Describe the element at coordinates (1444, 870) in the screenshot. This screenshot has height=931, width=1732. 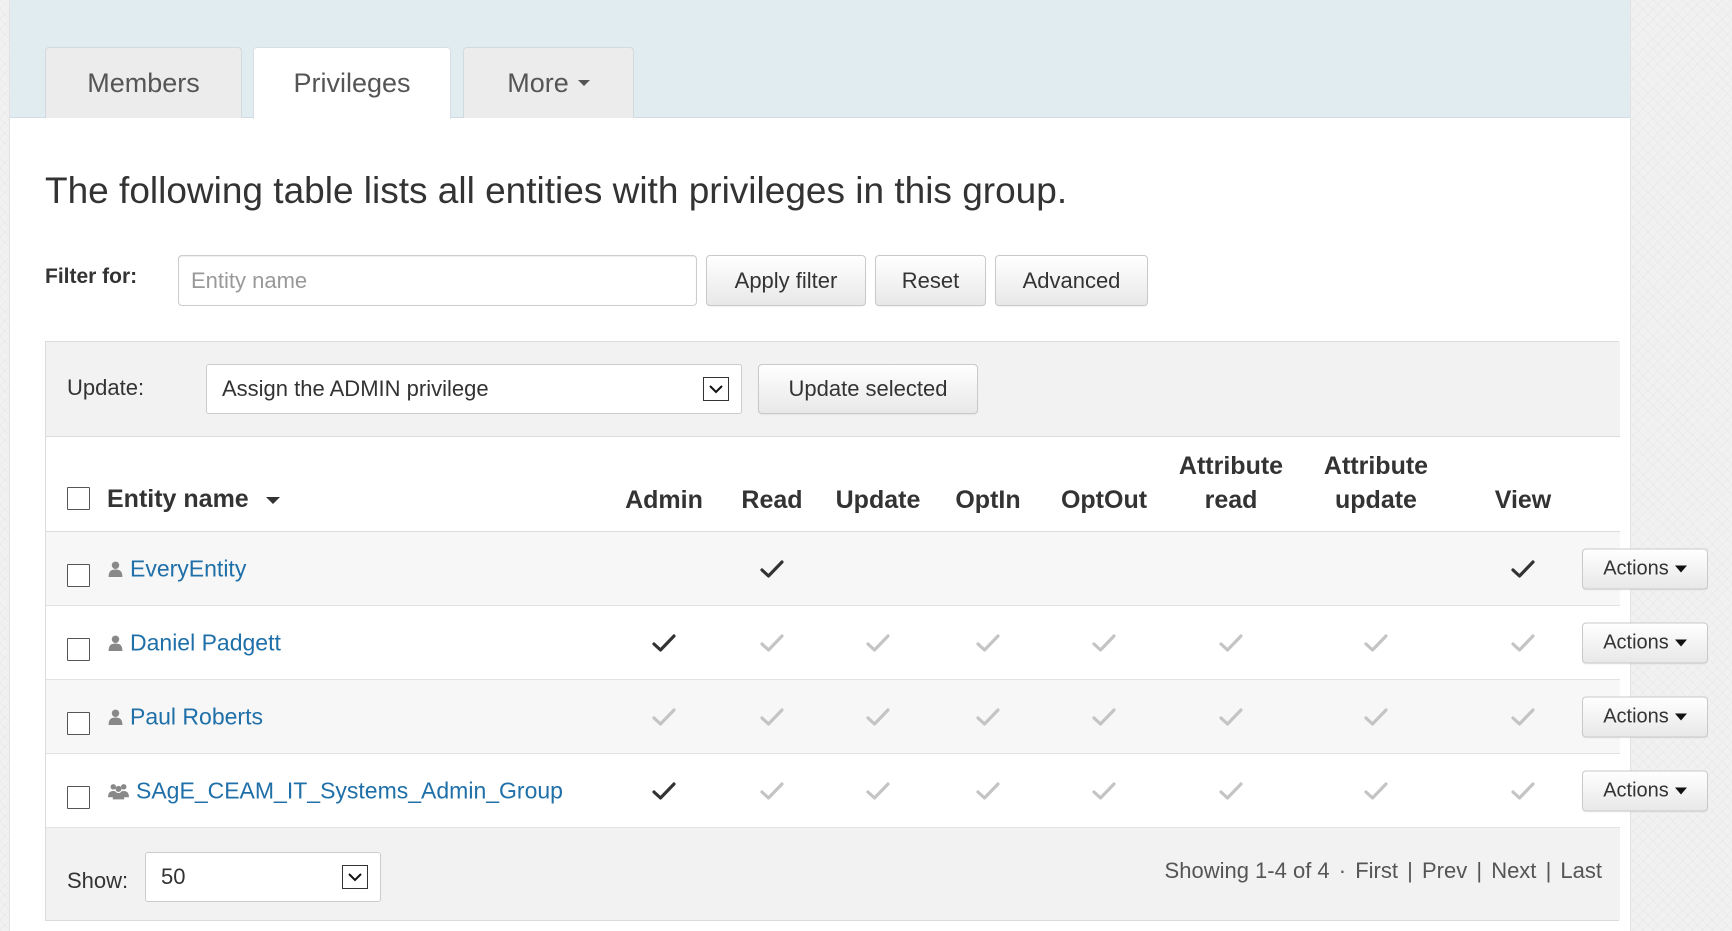
I see `prev-page-link: Prev` at that location.